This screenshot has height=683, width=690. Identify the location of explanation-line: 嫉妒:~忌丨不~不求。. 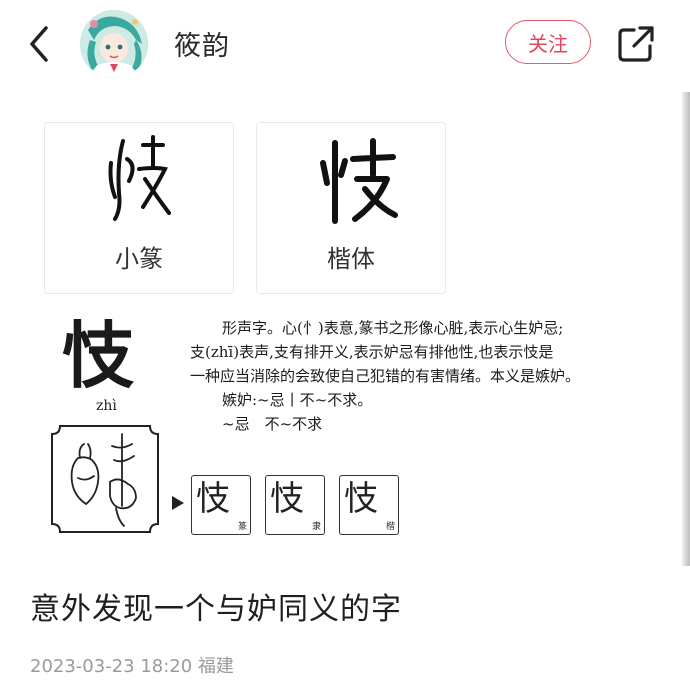
(297, 400).